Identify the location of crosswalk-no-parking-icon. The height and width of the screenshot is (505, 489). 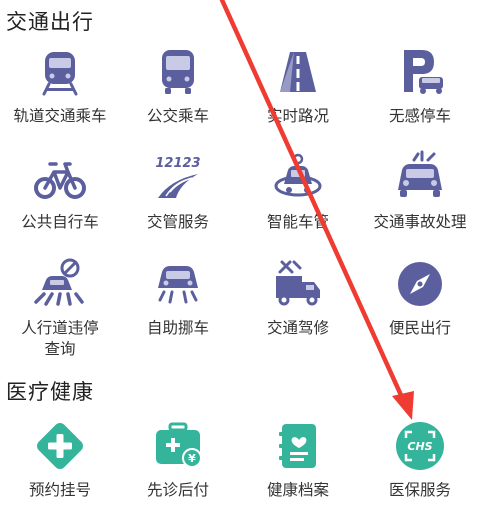
(60, 284).